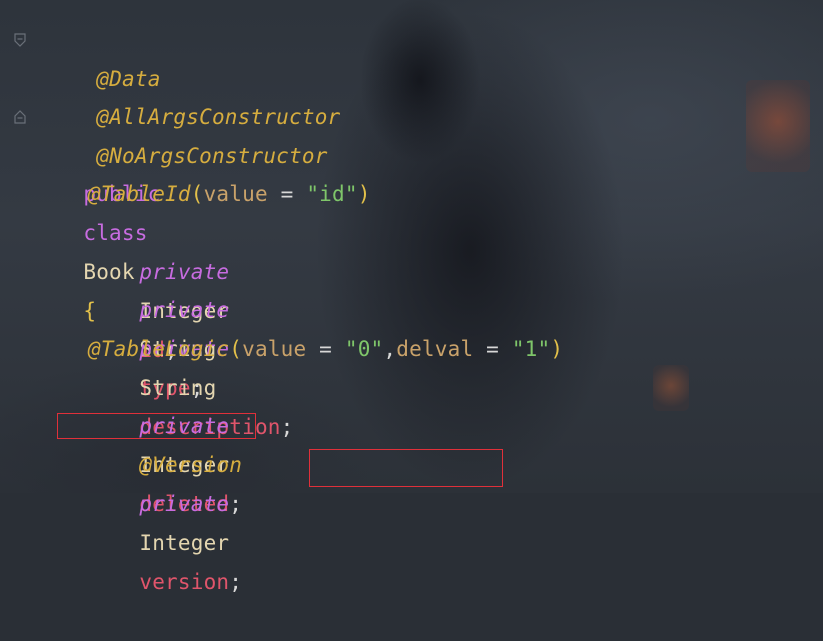  What do you see at coordinates (165, 520) in the screenshot?
I see `code-line-12: private Integer version;` at bounding box center [165, 520].